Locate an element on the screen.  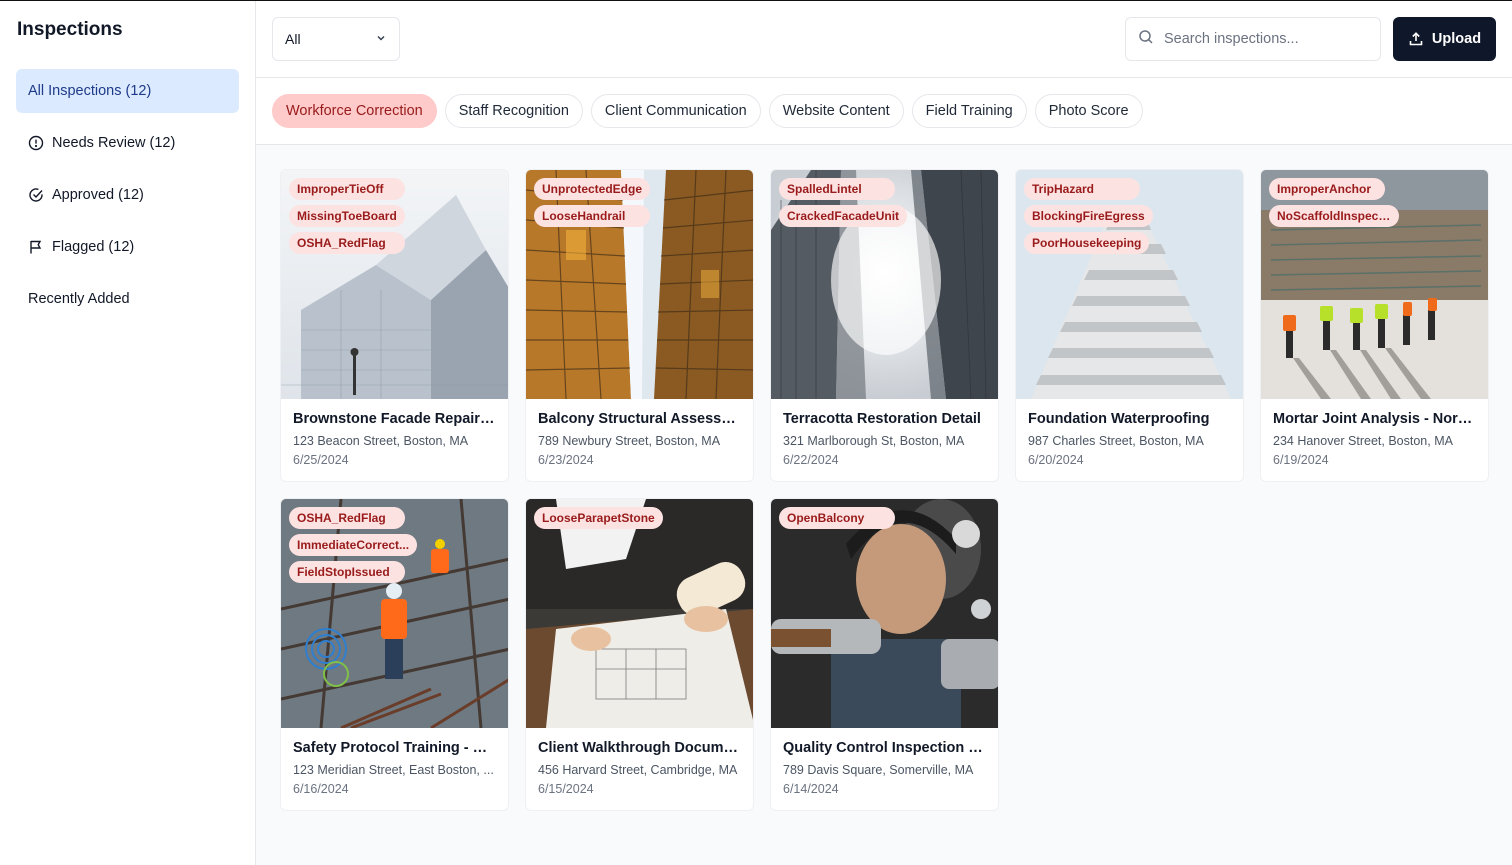
search-icon is located at coordinates (1146, 39).